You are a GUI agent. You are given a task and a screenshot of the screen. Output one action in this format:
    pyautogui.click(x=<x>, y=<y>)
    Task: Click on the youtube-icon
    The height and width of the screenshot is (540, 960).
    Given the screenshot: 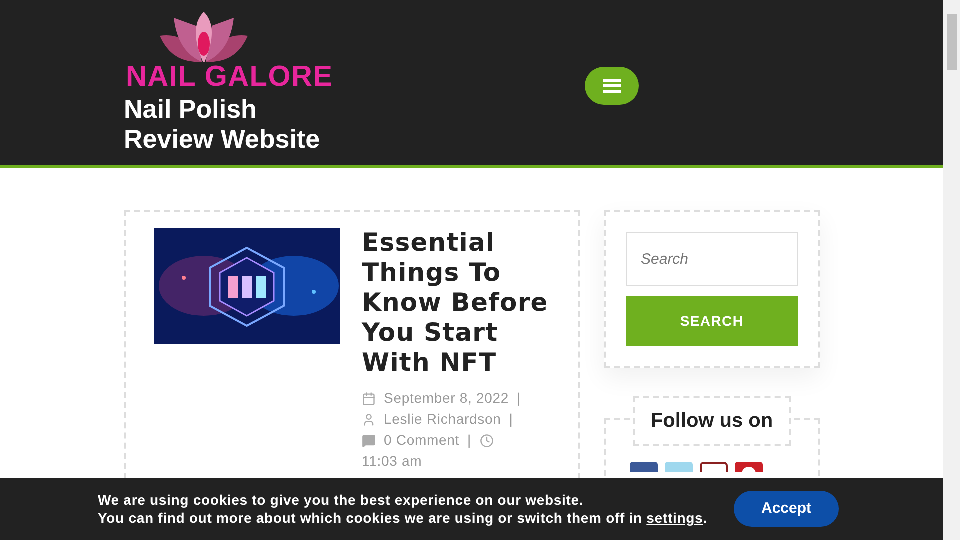 What is the action you would take?
    pyautogui.click(x=714, y=467)
    